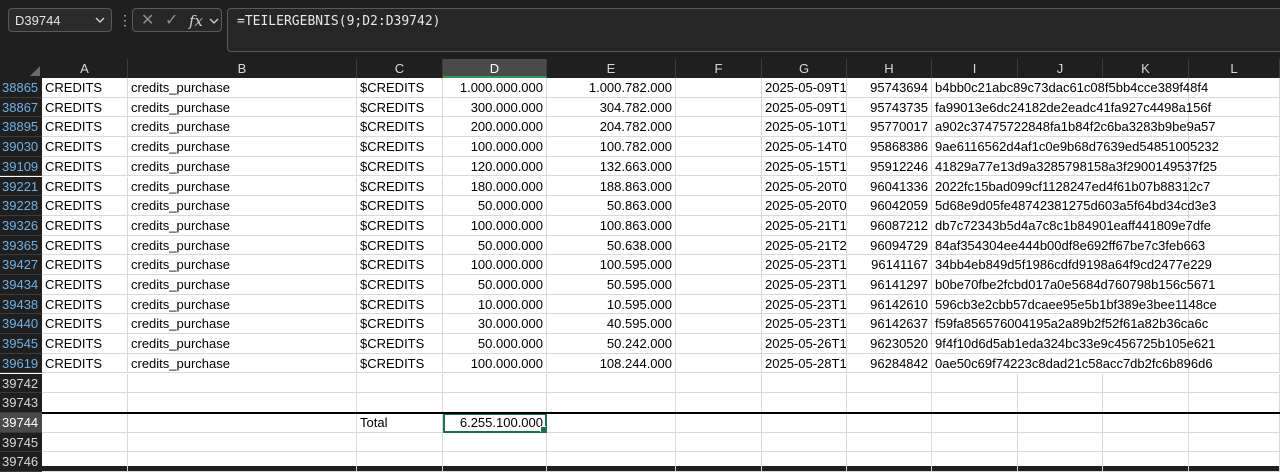 Image resolution: width=1280 pixels, height=472 pixels. What do you see at coordinates (804, 147) in the screenshot?
I see `cell-g: 2025-05-14T0` at bounding box center [804, 147].